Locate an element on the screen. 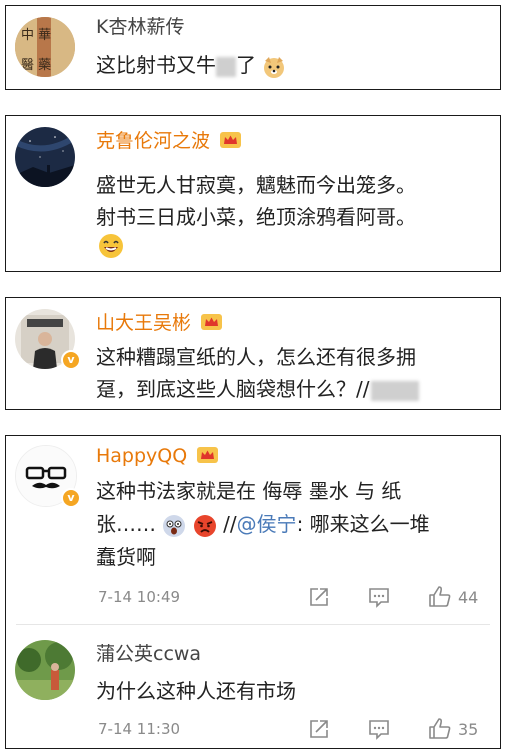 This screenshot has width=510, height=754. comment-text-part: 了 is located at coordinates (246, 65).